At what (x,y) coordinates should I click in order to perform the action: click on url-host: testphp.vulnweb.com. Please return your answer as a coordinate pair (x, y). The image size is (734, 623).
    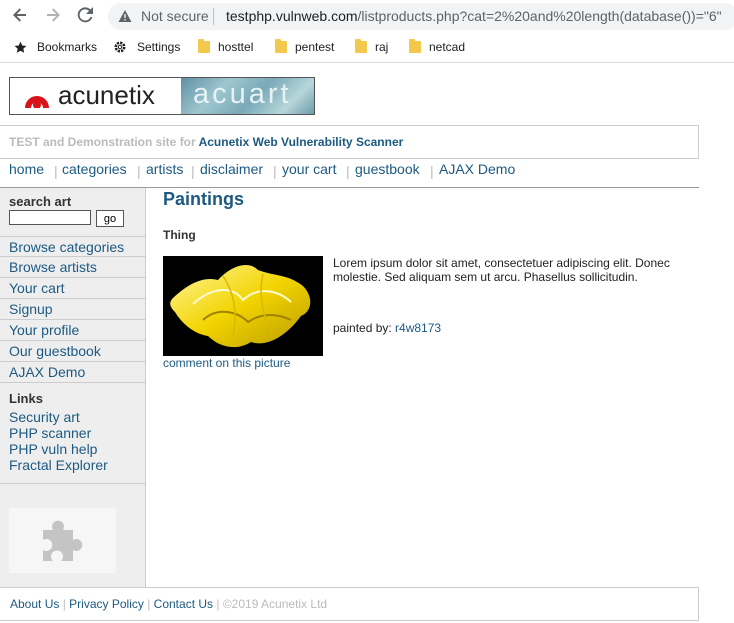
    Looking at the image, I should click on (292, 16).